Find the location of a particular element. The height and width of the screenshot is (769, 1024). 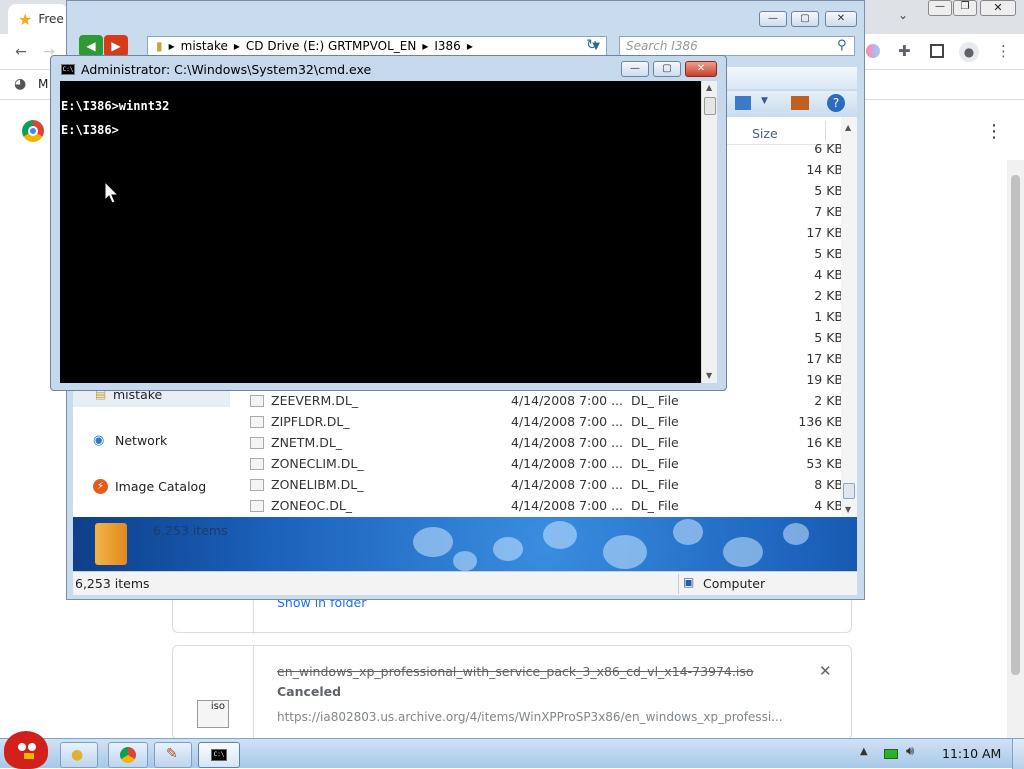

chrome-tab: ★ Free is located at coordinates (38, 19).